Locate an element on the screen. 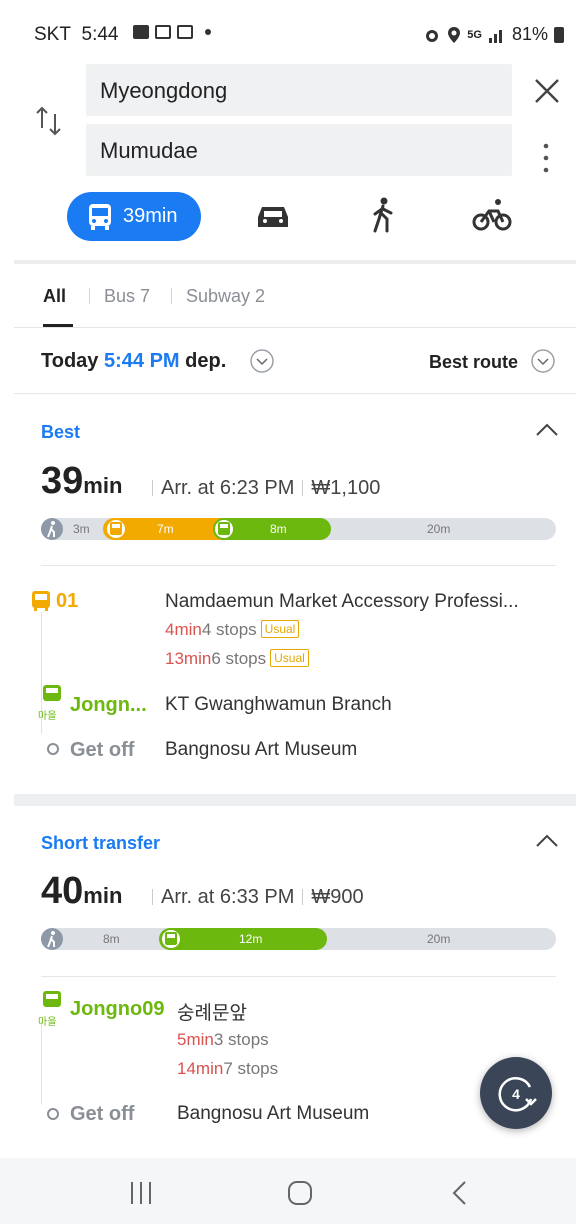 This screenshot has width=576, height=1224. notification-icons is located at coordinates (172, 32).